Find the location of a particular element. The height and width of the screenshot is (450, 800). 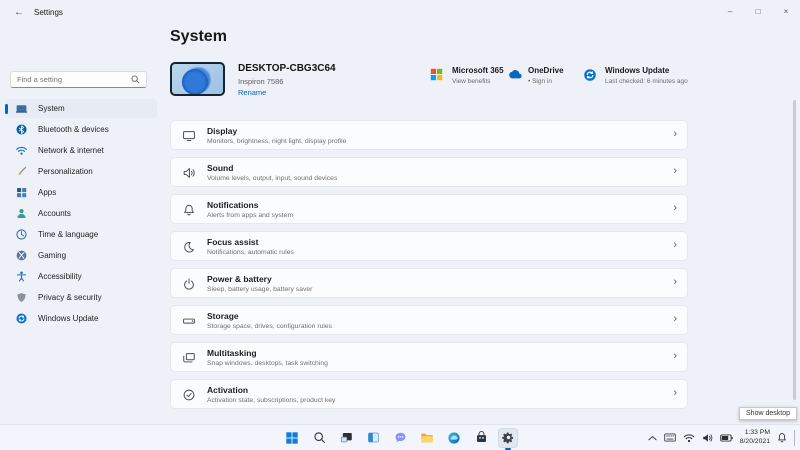

show-desktop-button is located at coordinates (794, 437).